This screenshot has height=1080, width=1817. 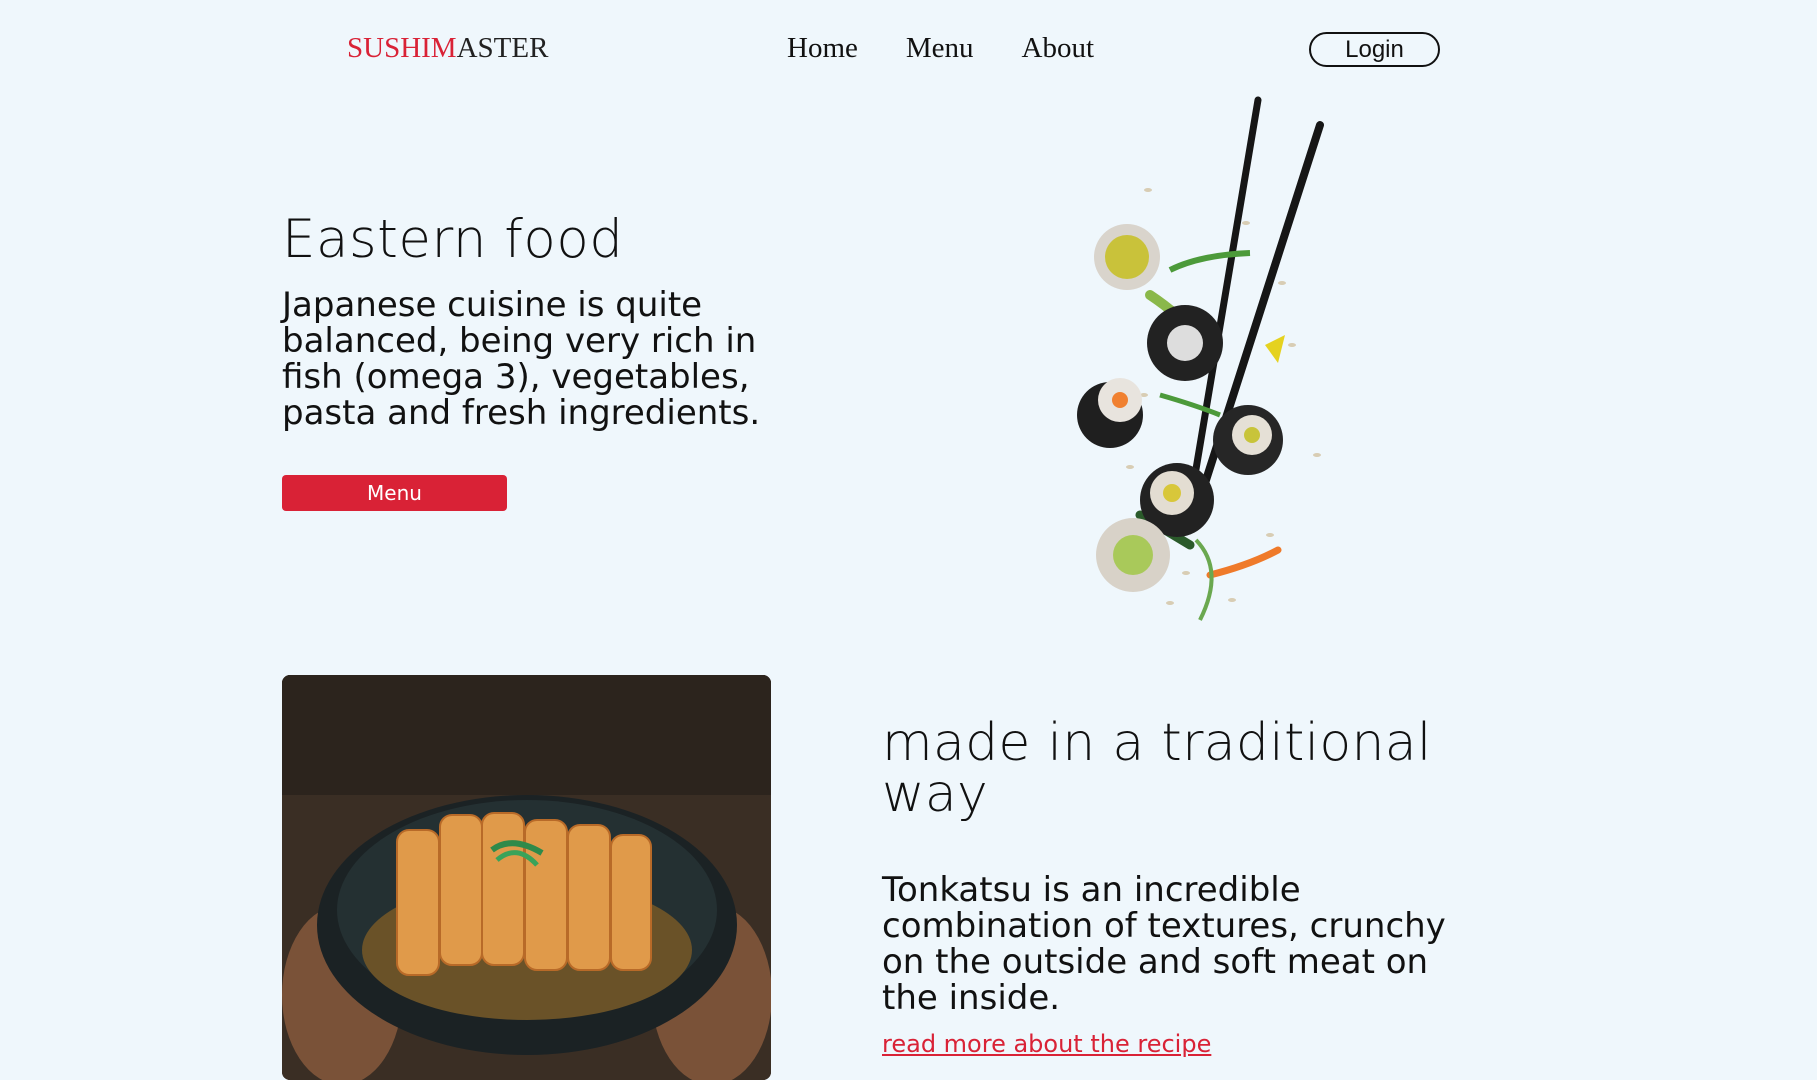 What do you see at coordinates (453, 239) in the screenshot?
I see `hero-title: Eastern food` at bounding box center [453, 239].